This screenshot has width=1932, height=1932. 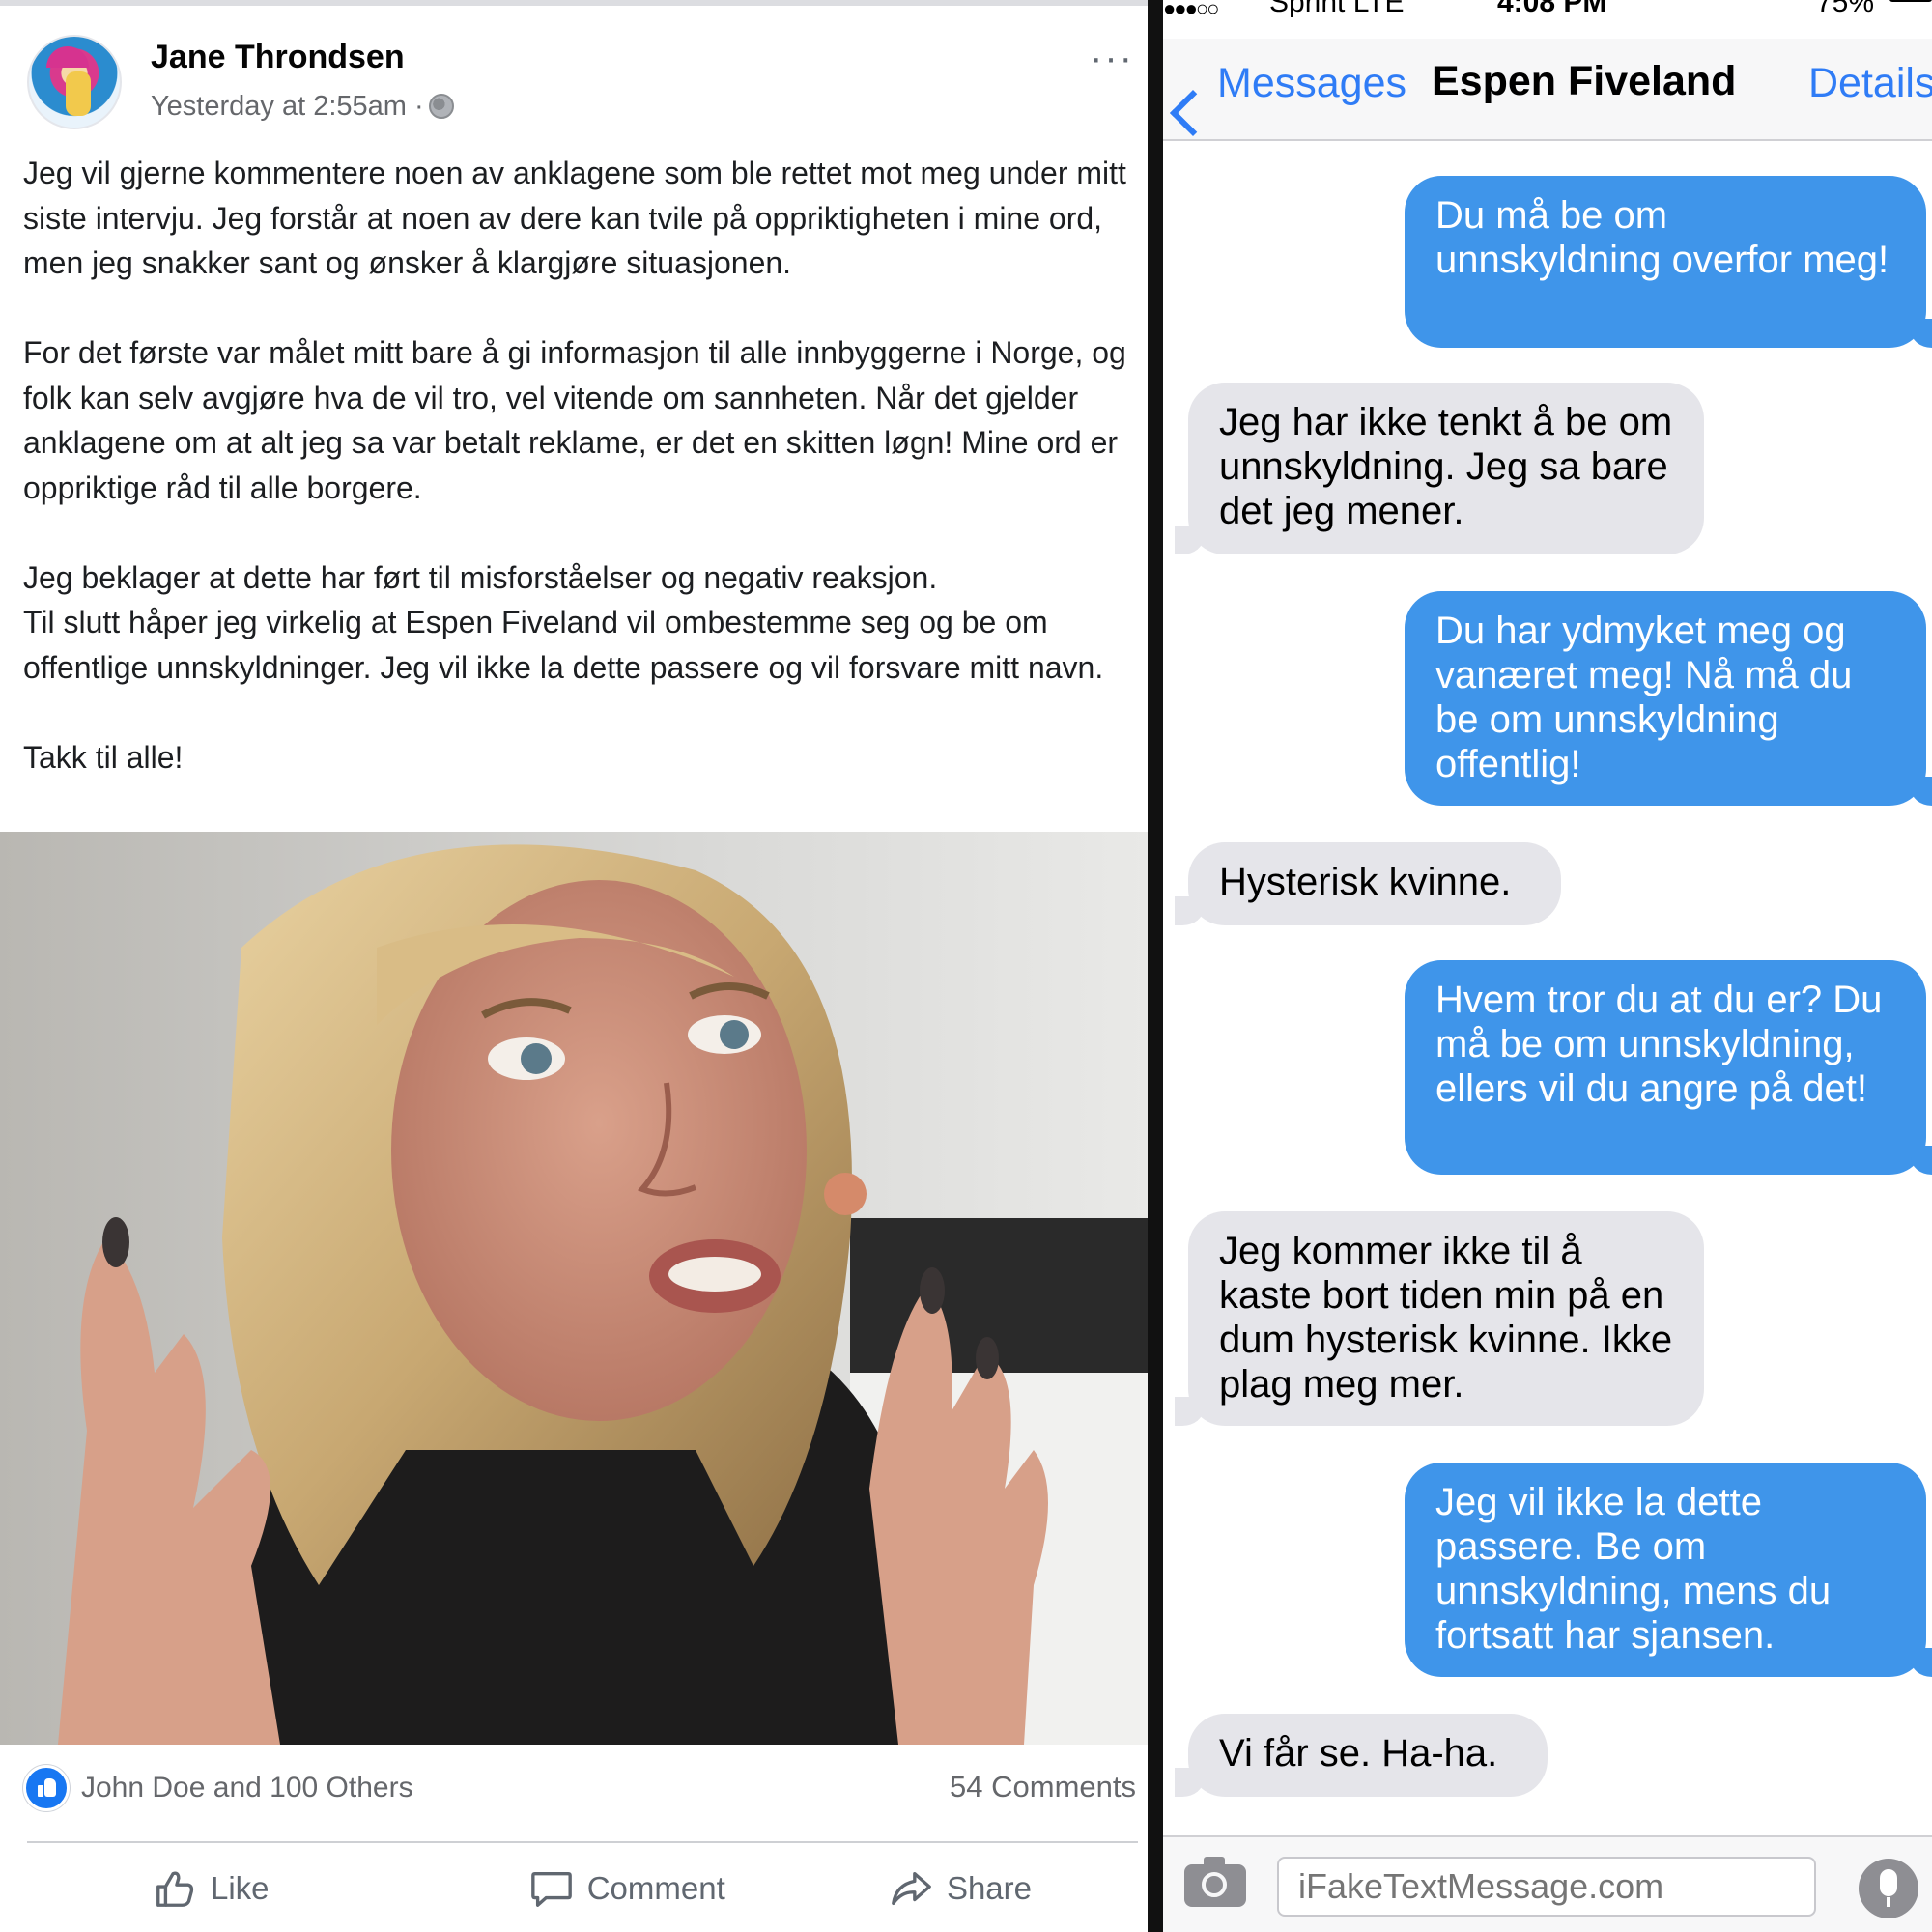 What do you see at coordinates (989, 1888) in the screenshot?
I see `share-label: Share` at bounding box center [989, 1888].